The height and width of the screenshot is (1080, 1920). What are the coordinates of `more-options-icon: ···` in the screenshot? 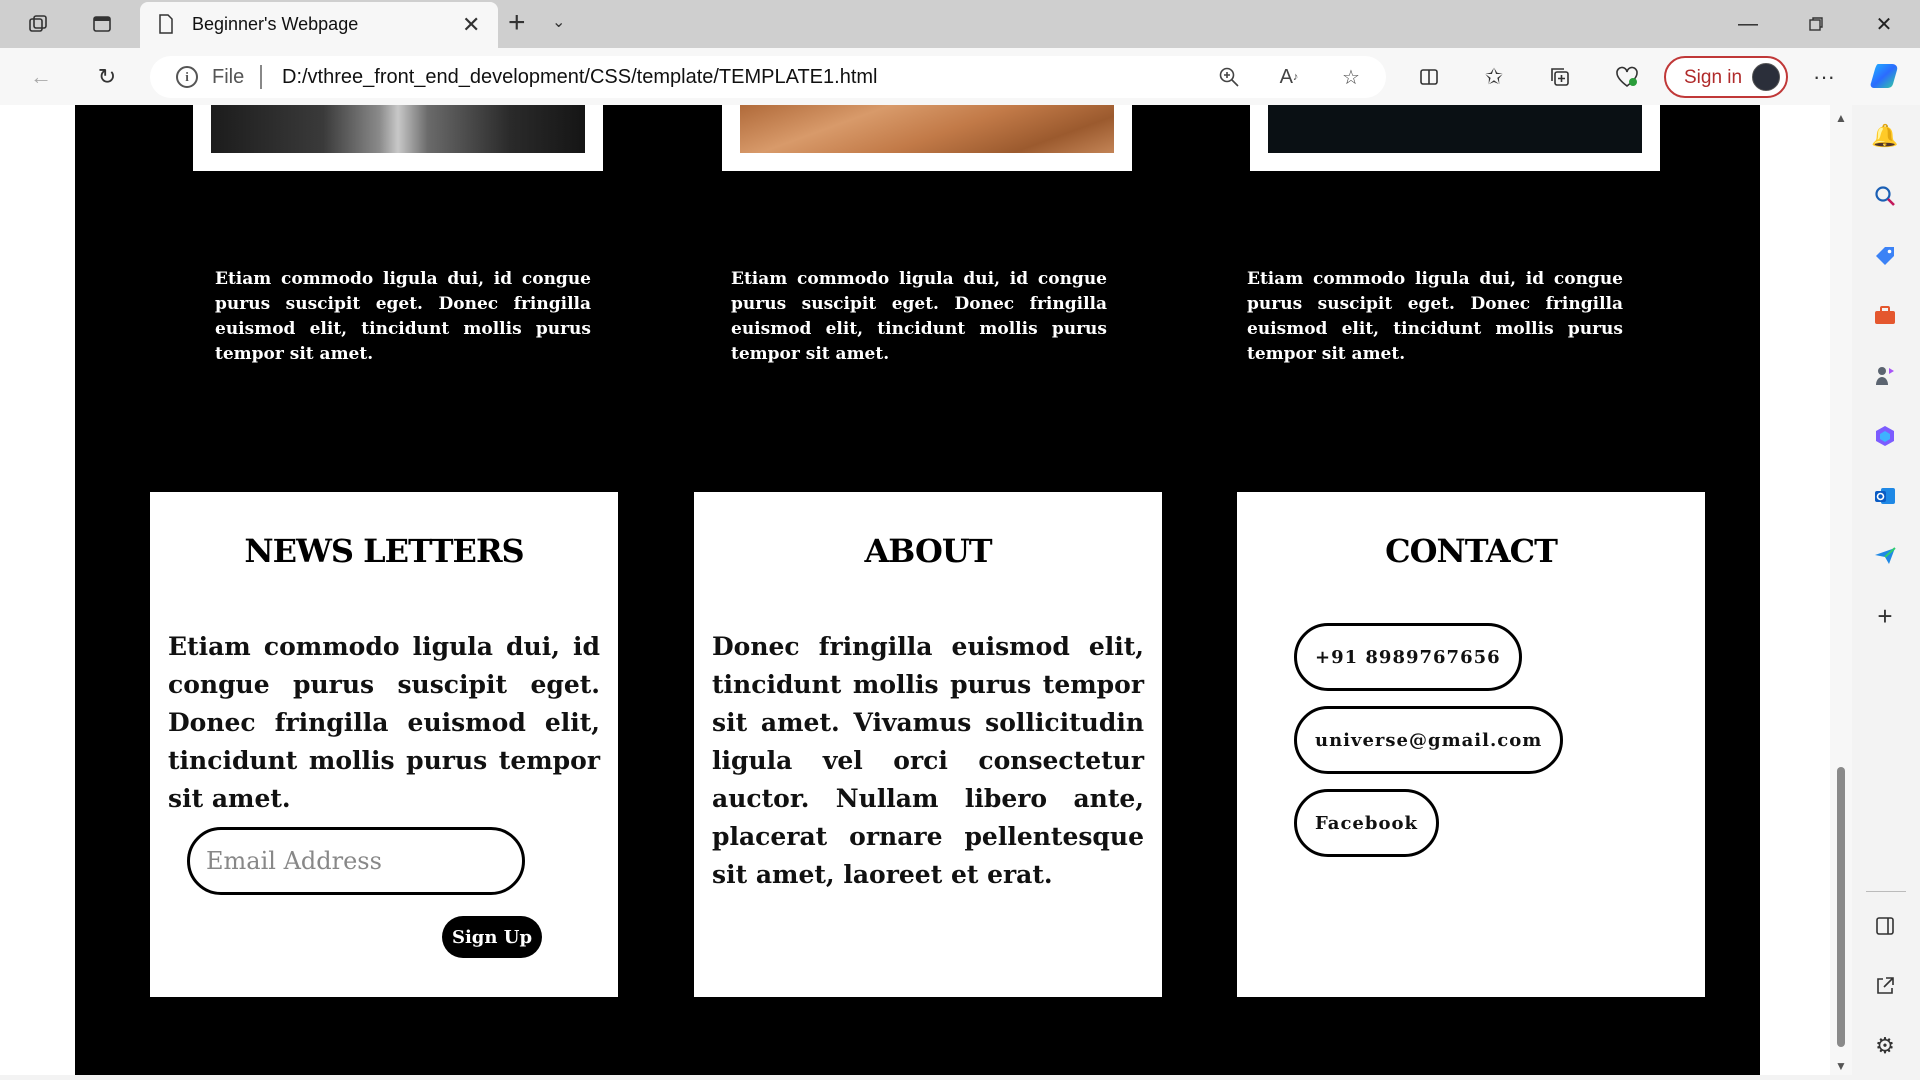 It's located at (1824, 77).